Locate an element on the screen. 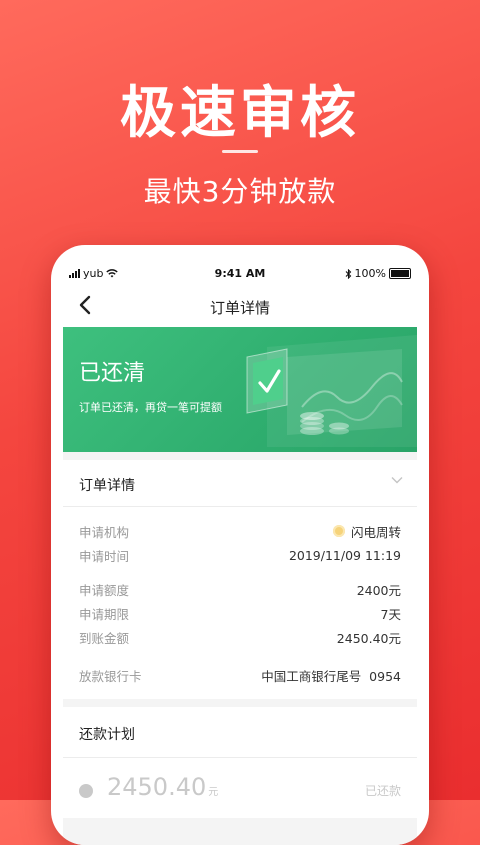  order-details-header: 订单详情 is located at coordinates (240, 483).